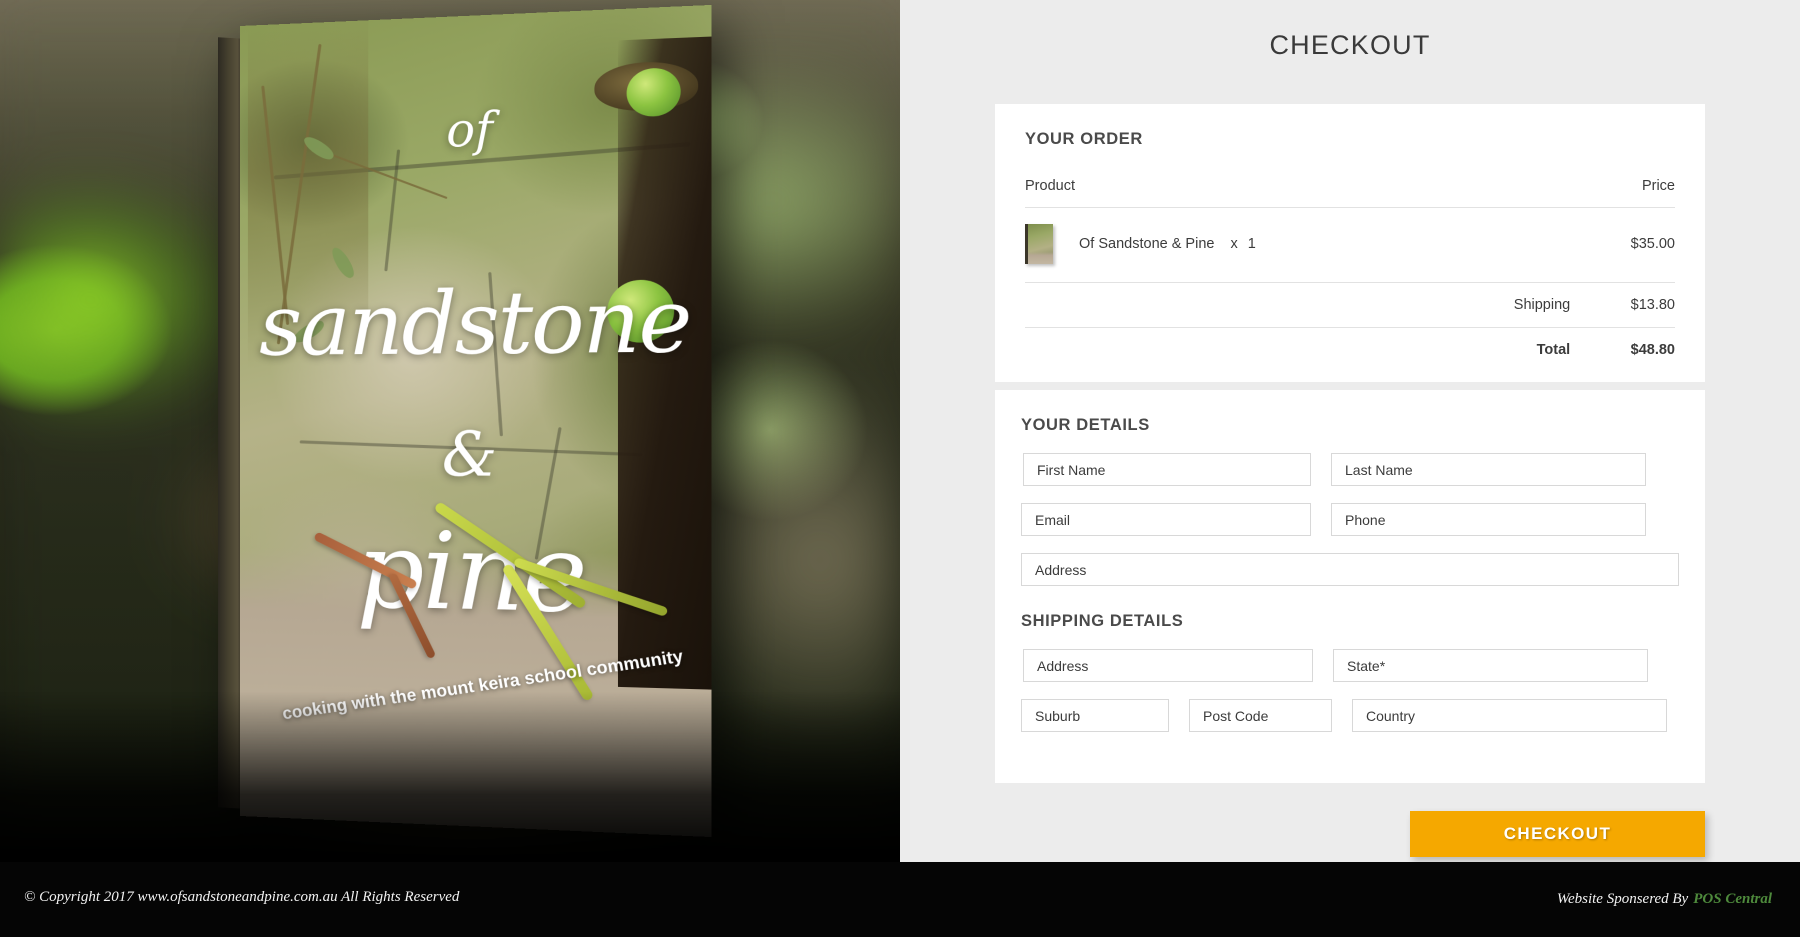 This screenshot has height=937, width=1800. I want to click on sponsor-brand-link: POS Central, so click(1732, 899).